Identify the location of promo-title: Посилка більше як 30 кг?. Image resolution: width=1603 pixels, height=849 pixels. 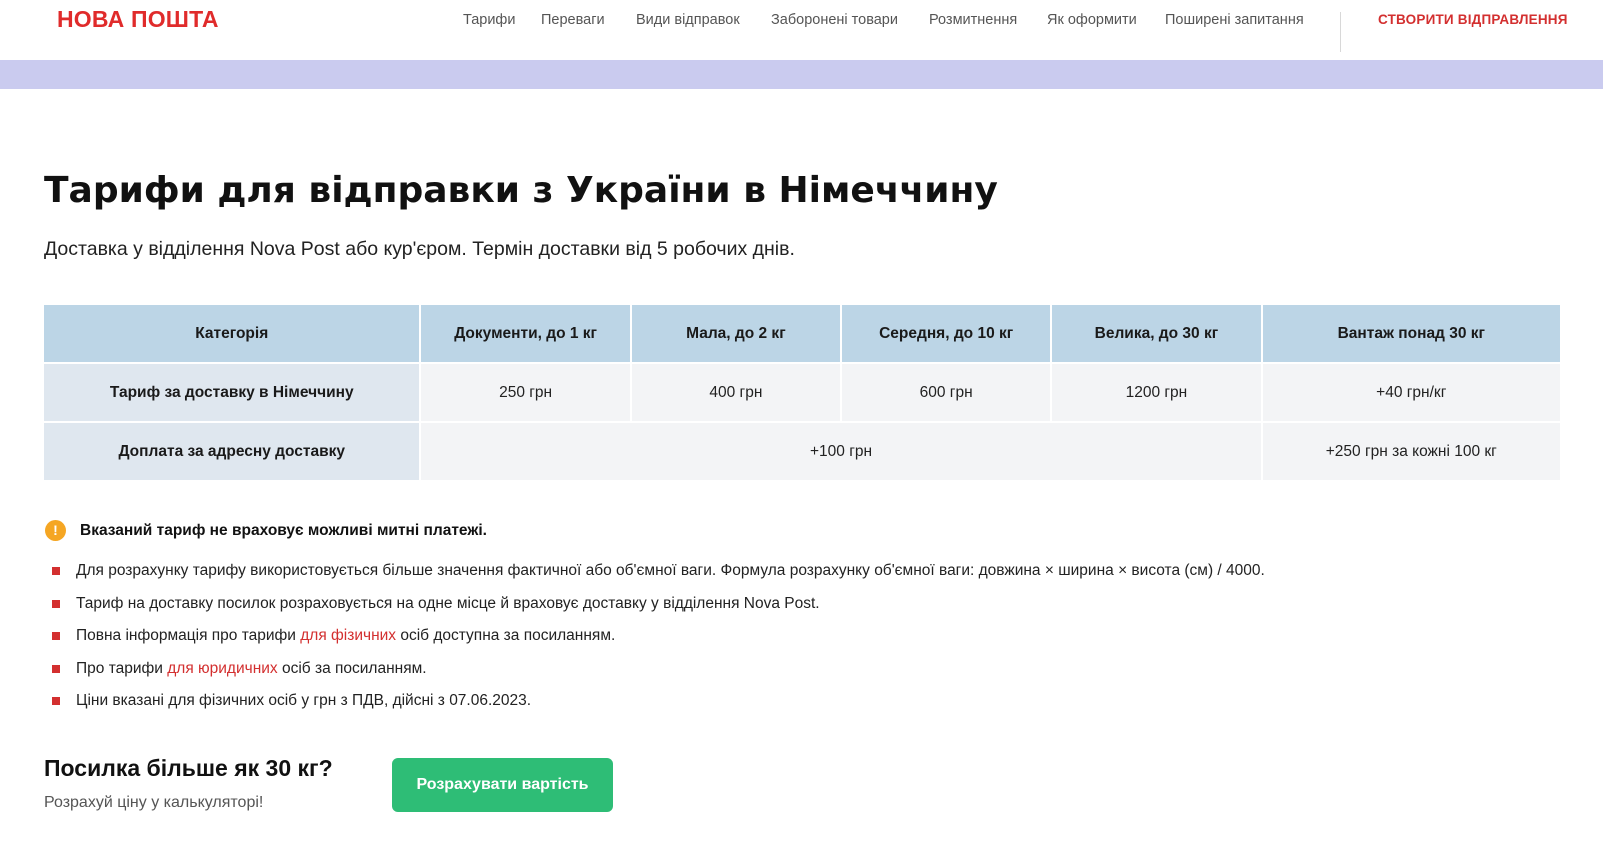
(188, 768).